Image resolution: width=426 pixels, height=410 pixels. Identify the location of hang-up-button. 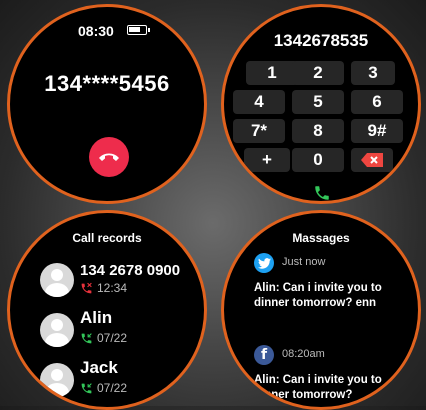
(109, 157).